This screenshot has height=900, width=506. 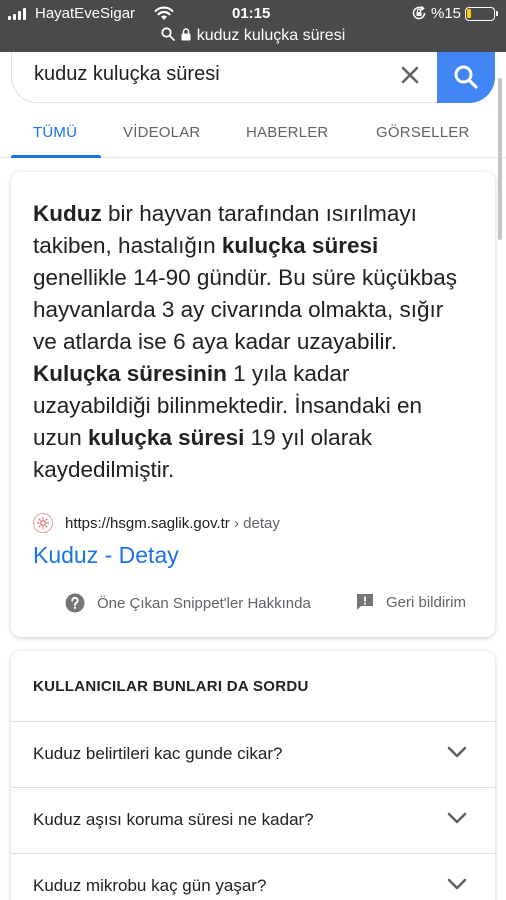 I want to click on result-source: https://hsgm.saglik.gov.tr › detay, so click(x=156, y=523).